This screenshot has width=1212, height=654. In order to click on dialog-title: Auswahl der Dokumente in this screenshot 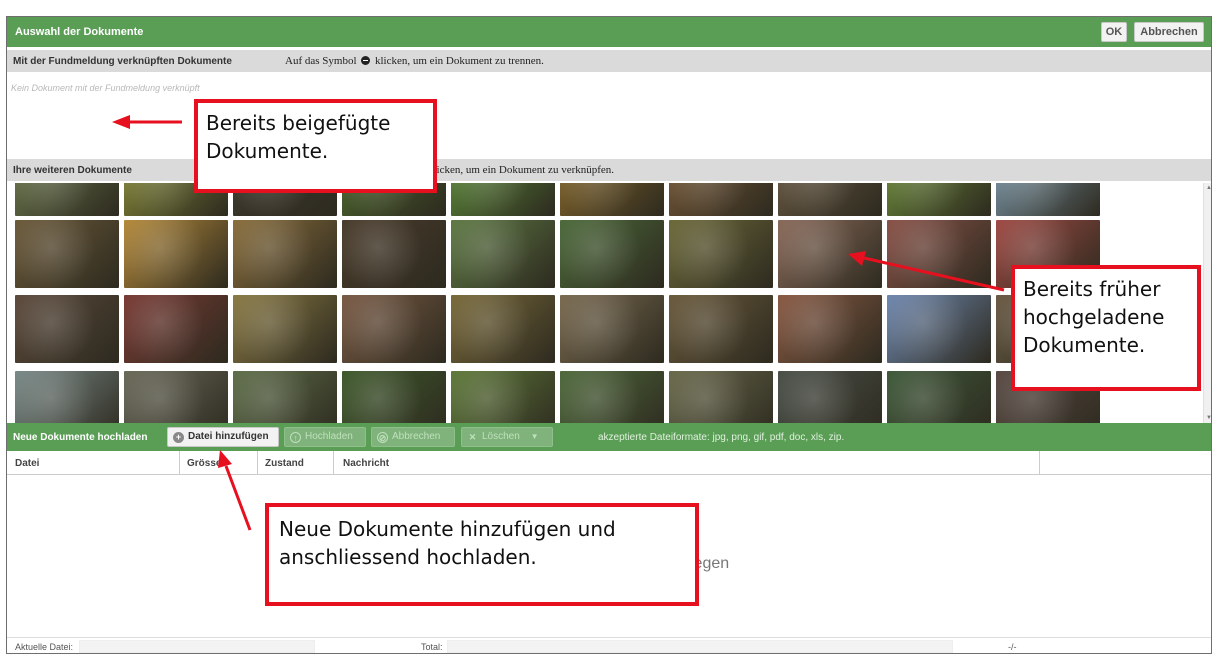, I will do `click(79, 32)`.